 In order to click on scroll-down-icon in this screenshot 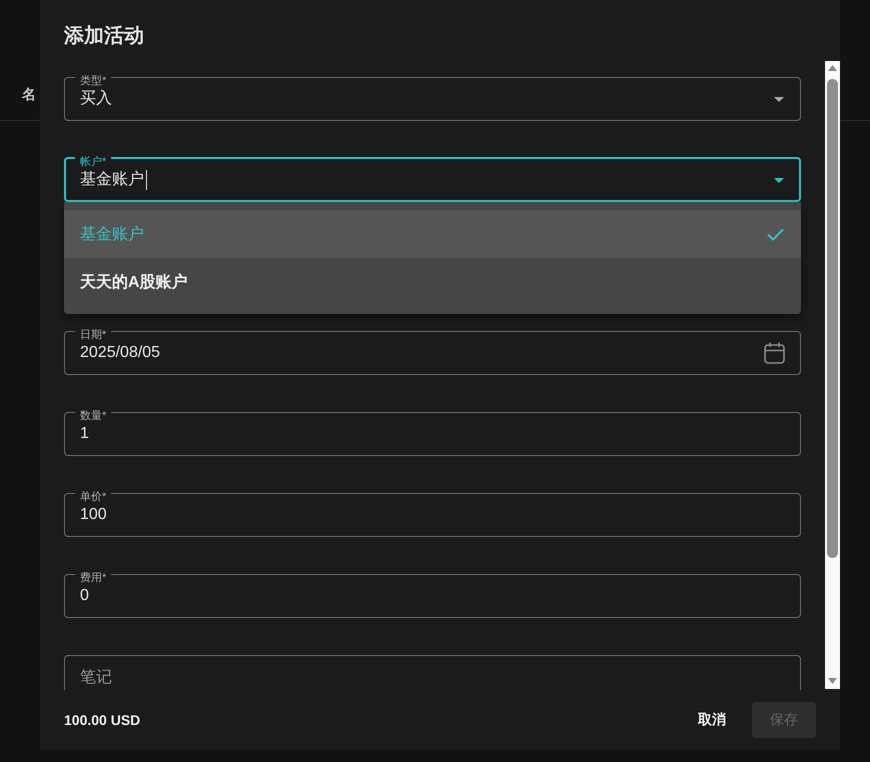, I will do `click(832, 681)`.